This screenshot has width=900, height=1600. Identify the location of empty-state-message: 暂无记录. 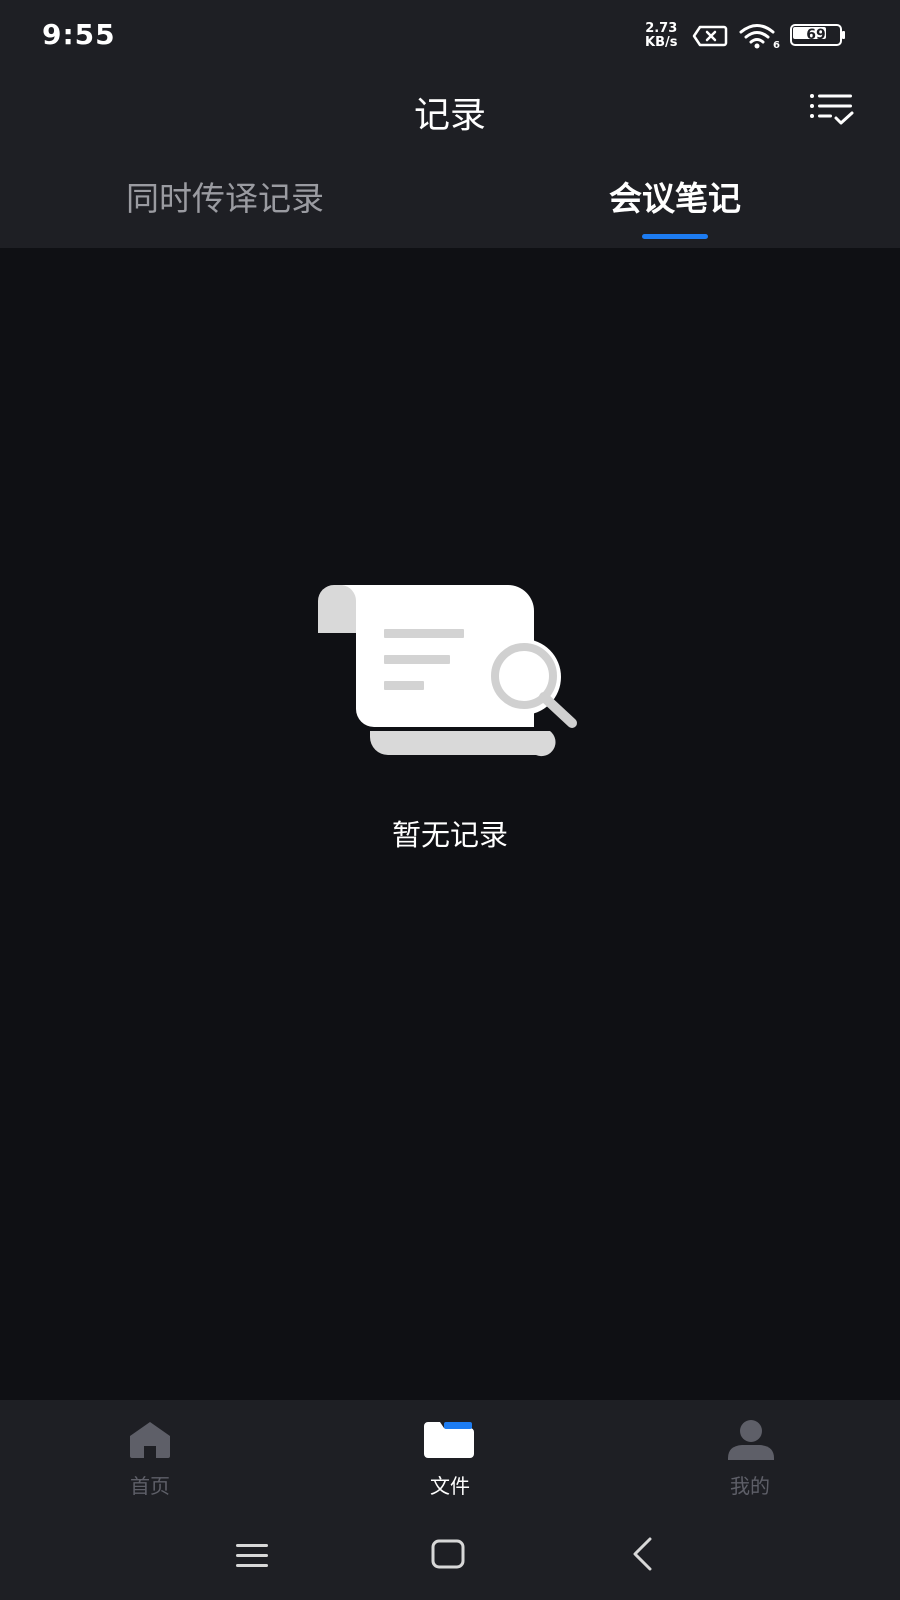
(449, 835).